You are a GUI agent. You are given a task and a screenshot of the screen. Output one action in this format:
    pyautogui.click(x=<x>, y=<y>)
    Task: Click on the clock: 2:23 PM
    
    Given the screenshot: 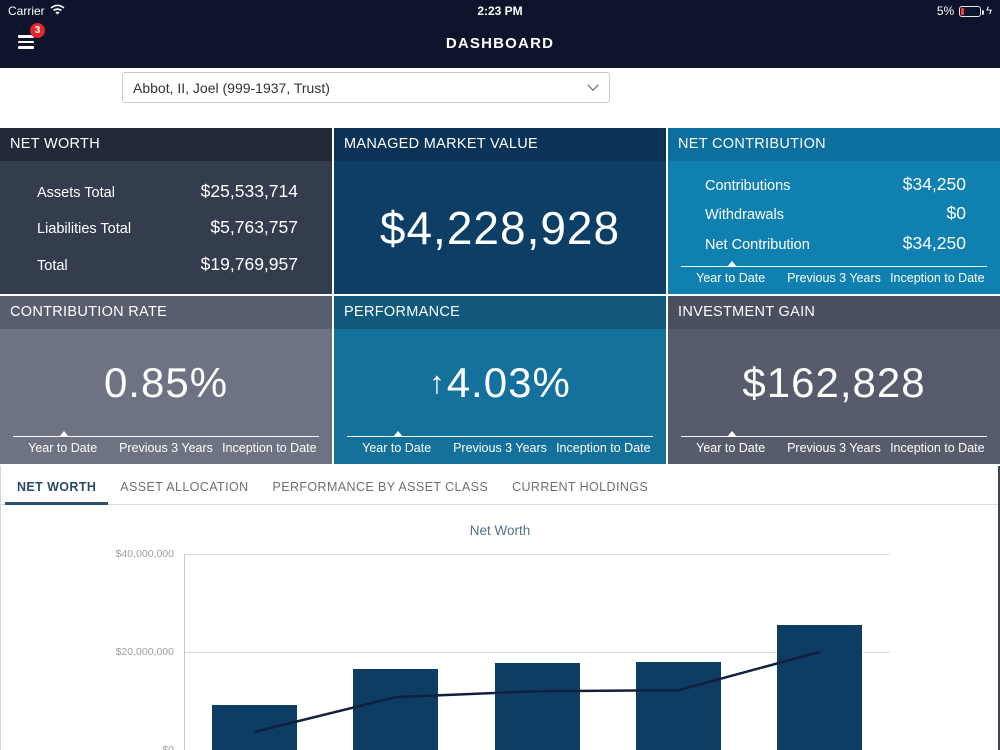 What is the action you would take?
    pyautogui.click(x=500, y=11)
    